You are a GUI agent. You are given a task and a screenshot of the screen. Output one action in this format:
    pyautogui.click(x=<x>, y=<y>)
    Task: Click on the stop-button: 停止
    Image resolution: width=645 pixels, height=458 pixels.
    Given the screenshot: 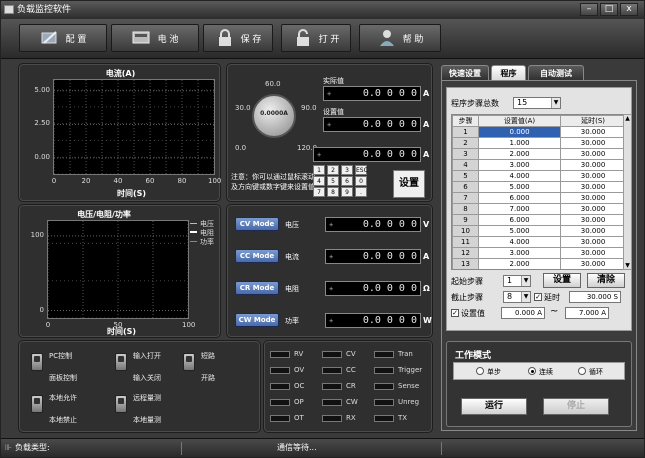 What is the action you would take?
    pyautogui.click(x=576, y=406)
    